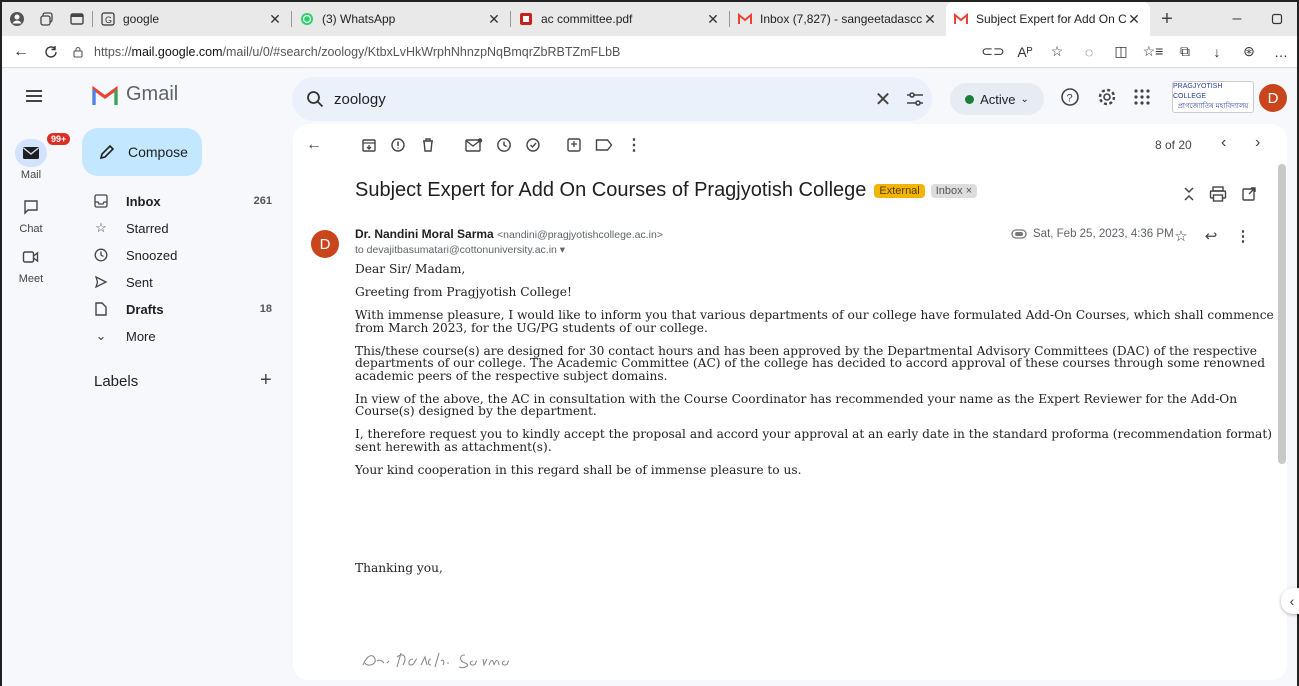 This screenshot has height=686, width=1299. Describe the element at coordinates (135, 94) in the screenshot. I see `gmail-logo: Gmail` at that location.